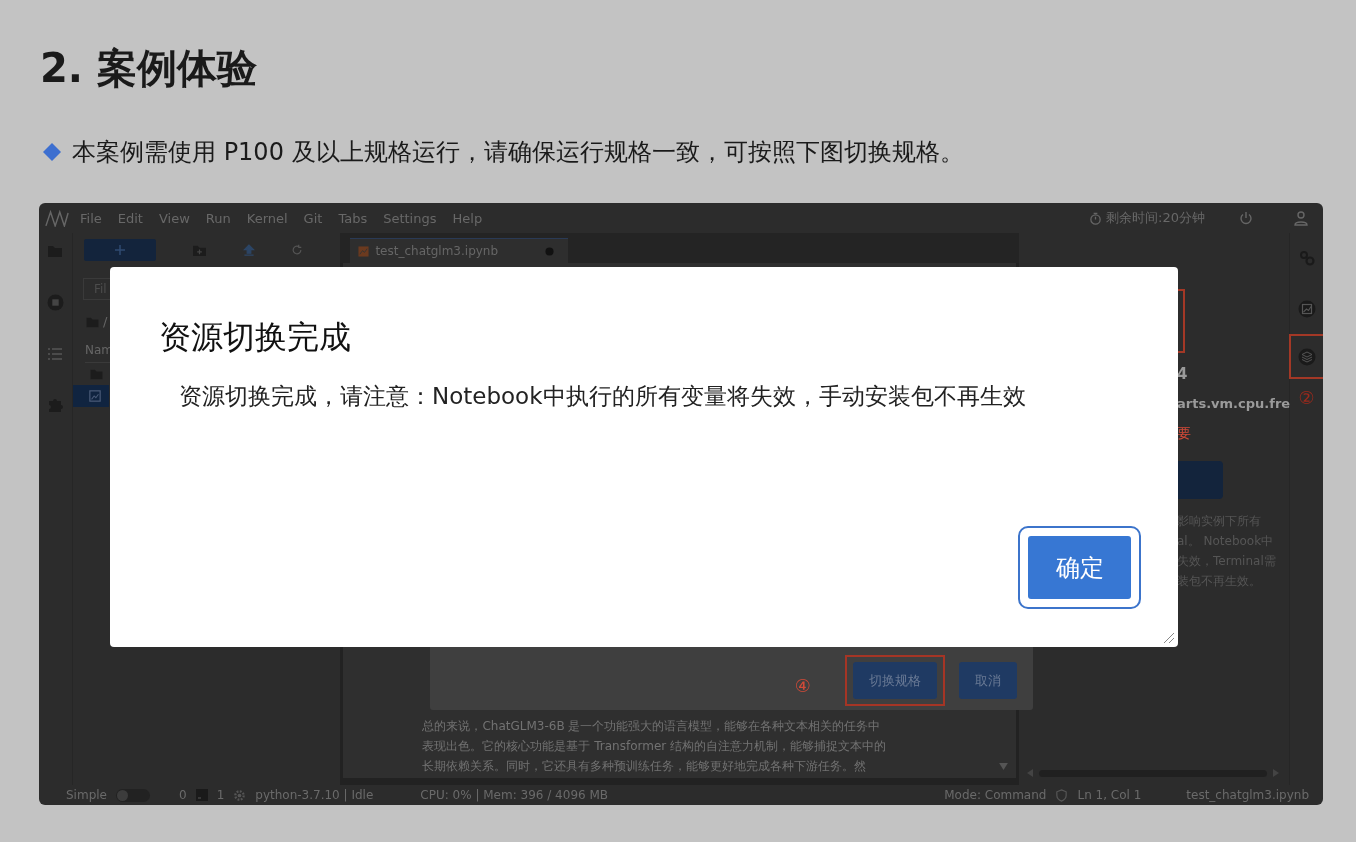 This screenshot has height=842, width=1356. I want to click on refresh-icon, so click(296, 250).